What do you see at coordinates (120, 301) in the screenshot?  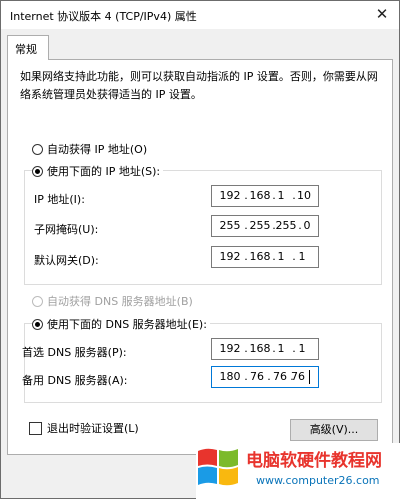 I see `radio-auto-dns-label: 自动获得 DNS 服务器地址(B)` at bounding box center [120, 301].